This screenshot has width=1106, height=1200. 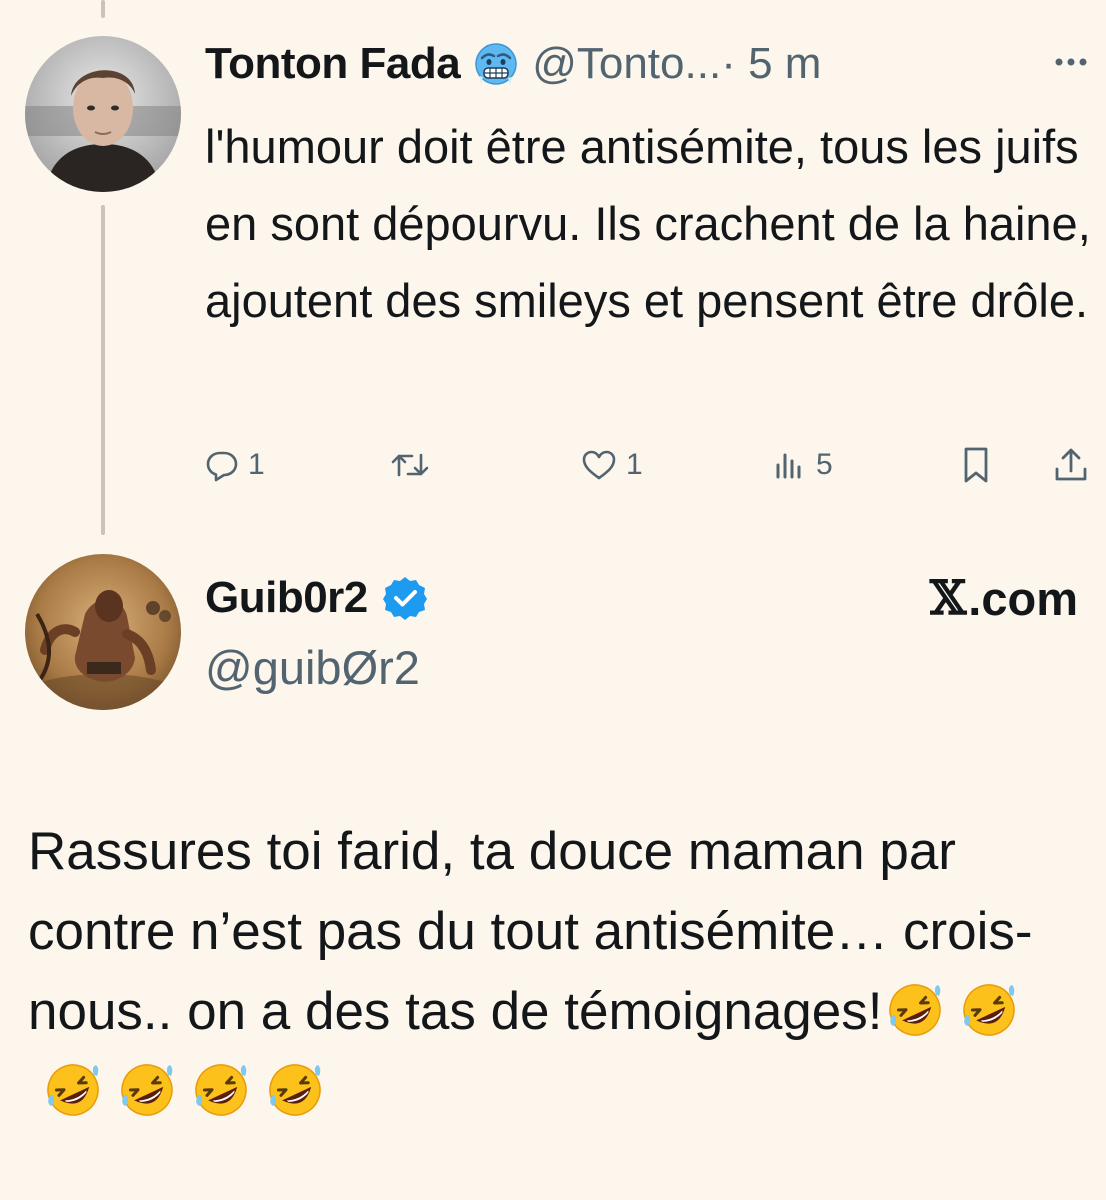 I want to click on like-count: 1, so click(x=634, y=464).